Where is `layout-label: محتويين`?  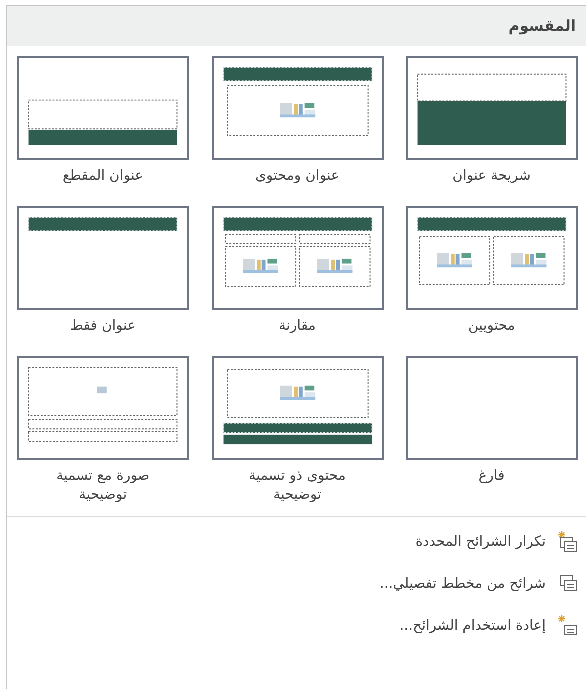
layout-label: محتويين is located at coordinates (491, 326).